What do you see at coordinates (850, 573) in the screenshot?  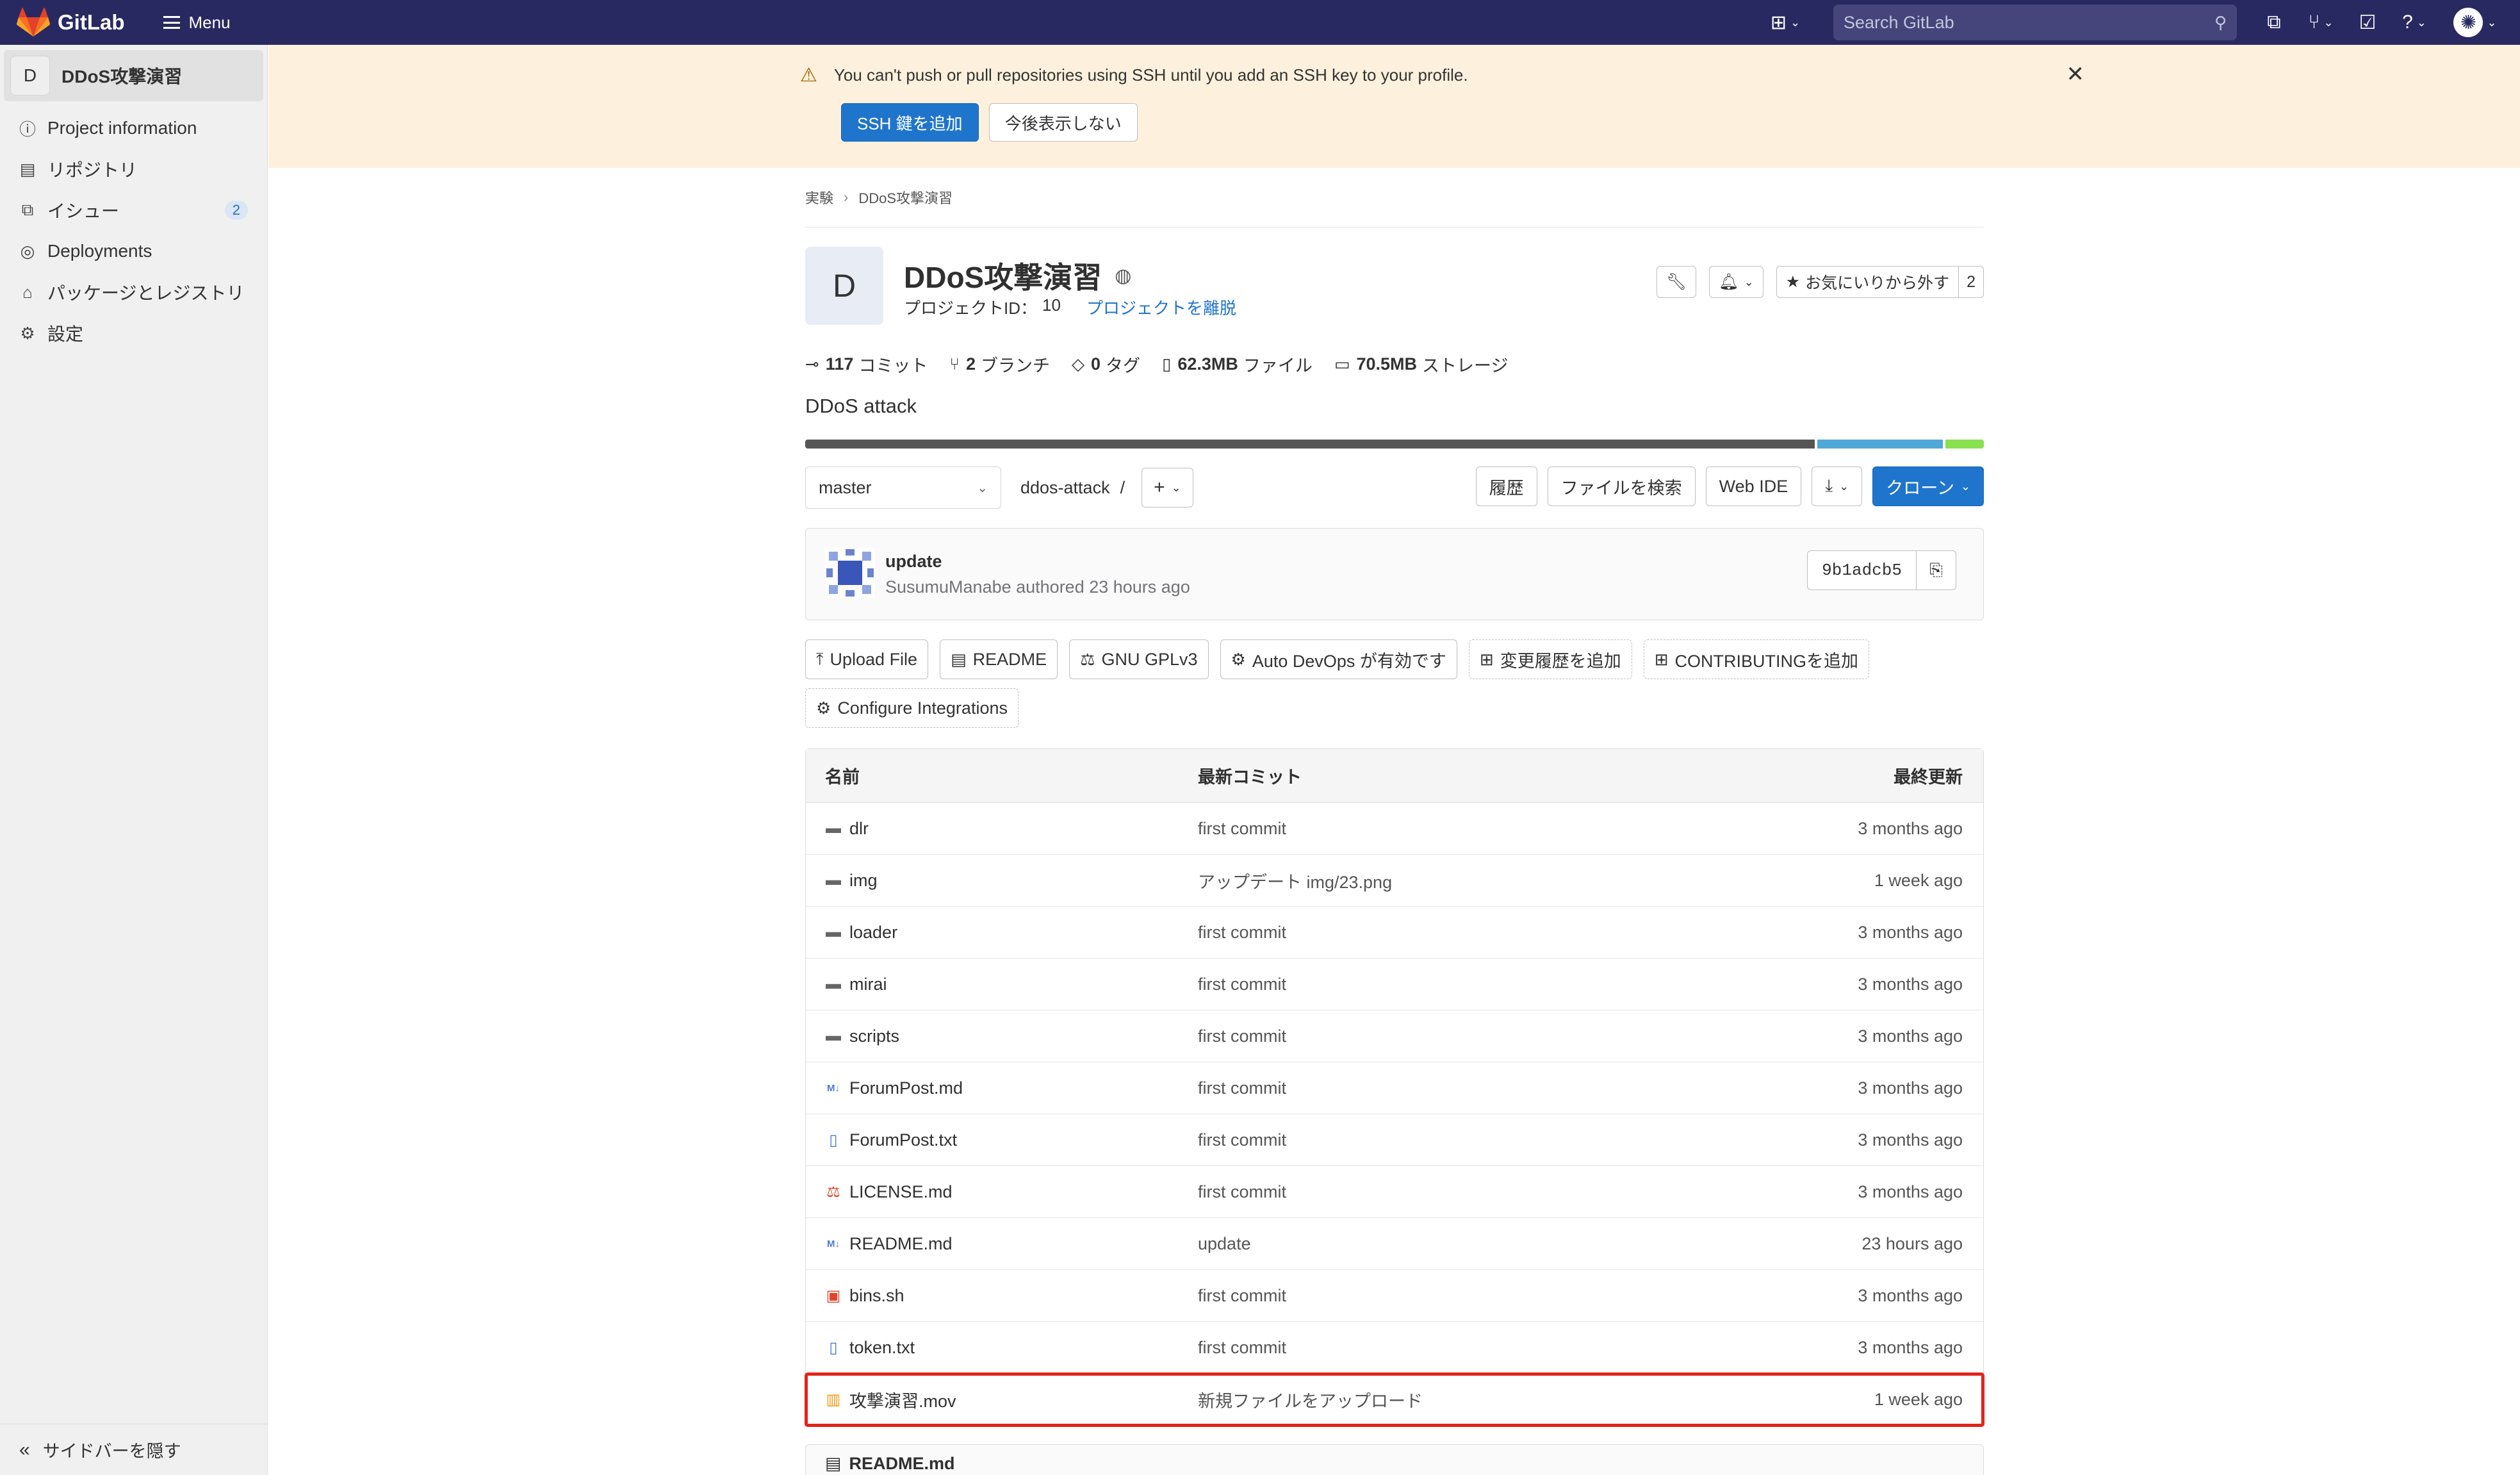 I see `author-avatar` at bounding box center [850, 573].